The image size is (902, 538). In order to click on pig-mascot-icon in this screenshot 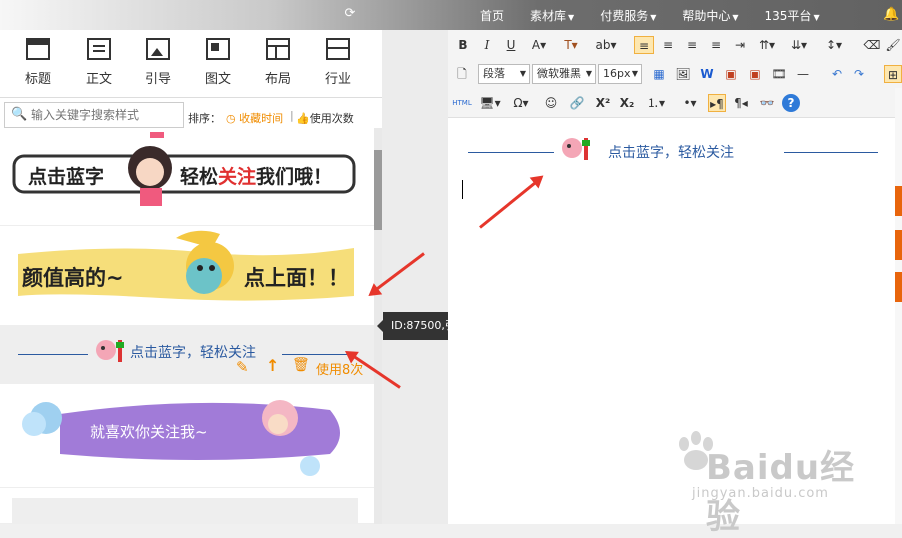, I will do `click(576, 149)`.